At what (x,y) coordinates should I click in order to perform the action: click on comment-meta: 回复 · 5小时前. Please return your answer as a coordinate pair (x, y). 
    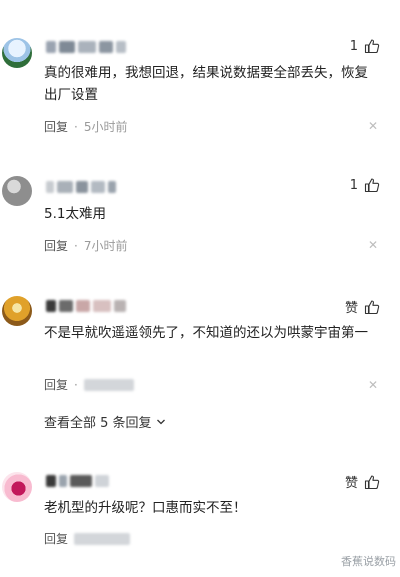
    Looking at the image, I should click on (85, 126).